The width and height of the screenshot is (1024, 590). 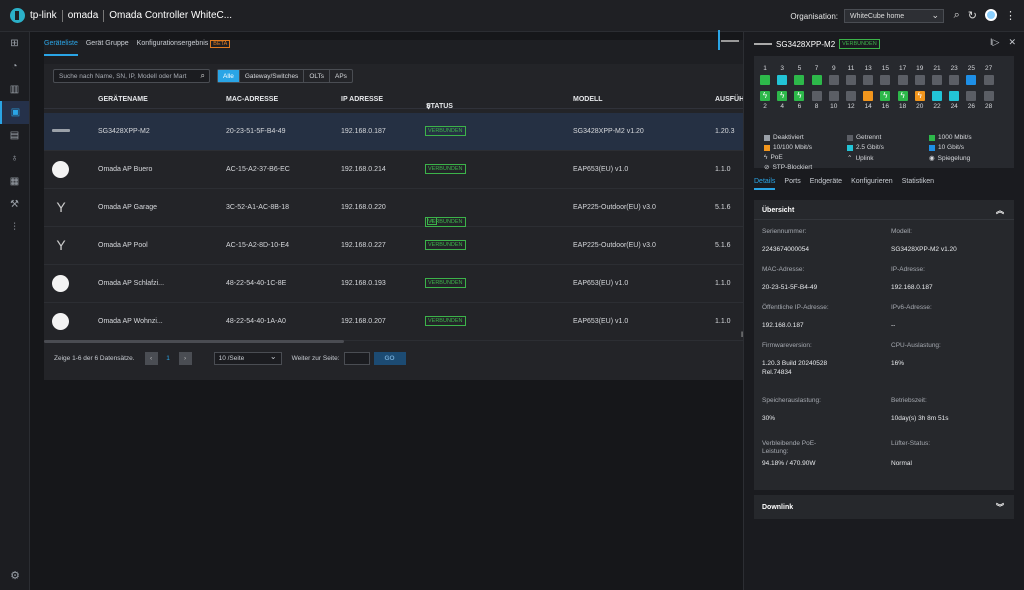 What do you see at coordinates (151, 358) in the screenshot?
I see `prev-page-button: ‹` at bounding box center [151, 358].